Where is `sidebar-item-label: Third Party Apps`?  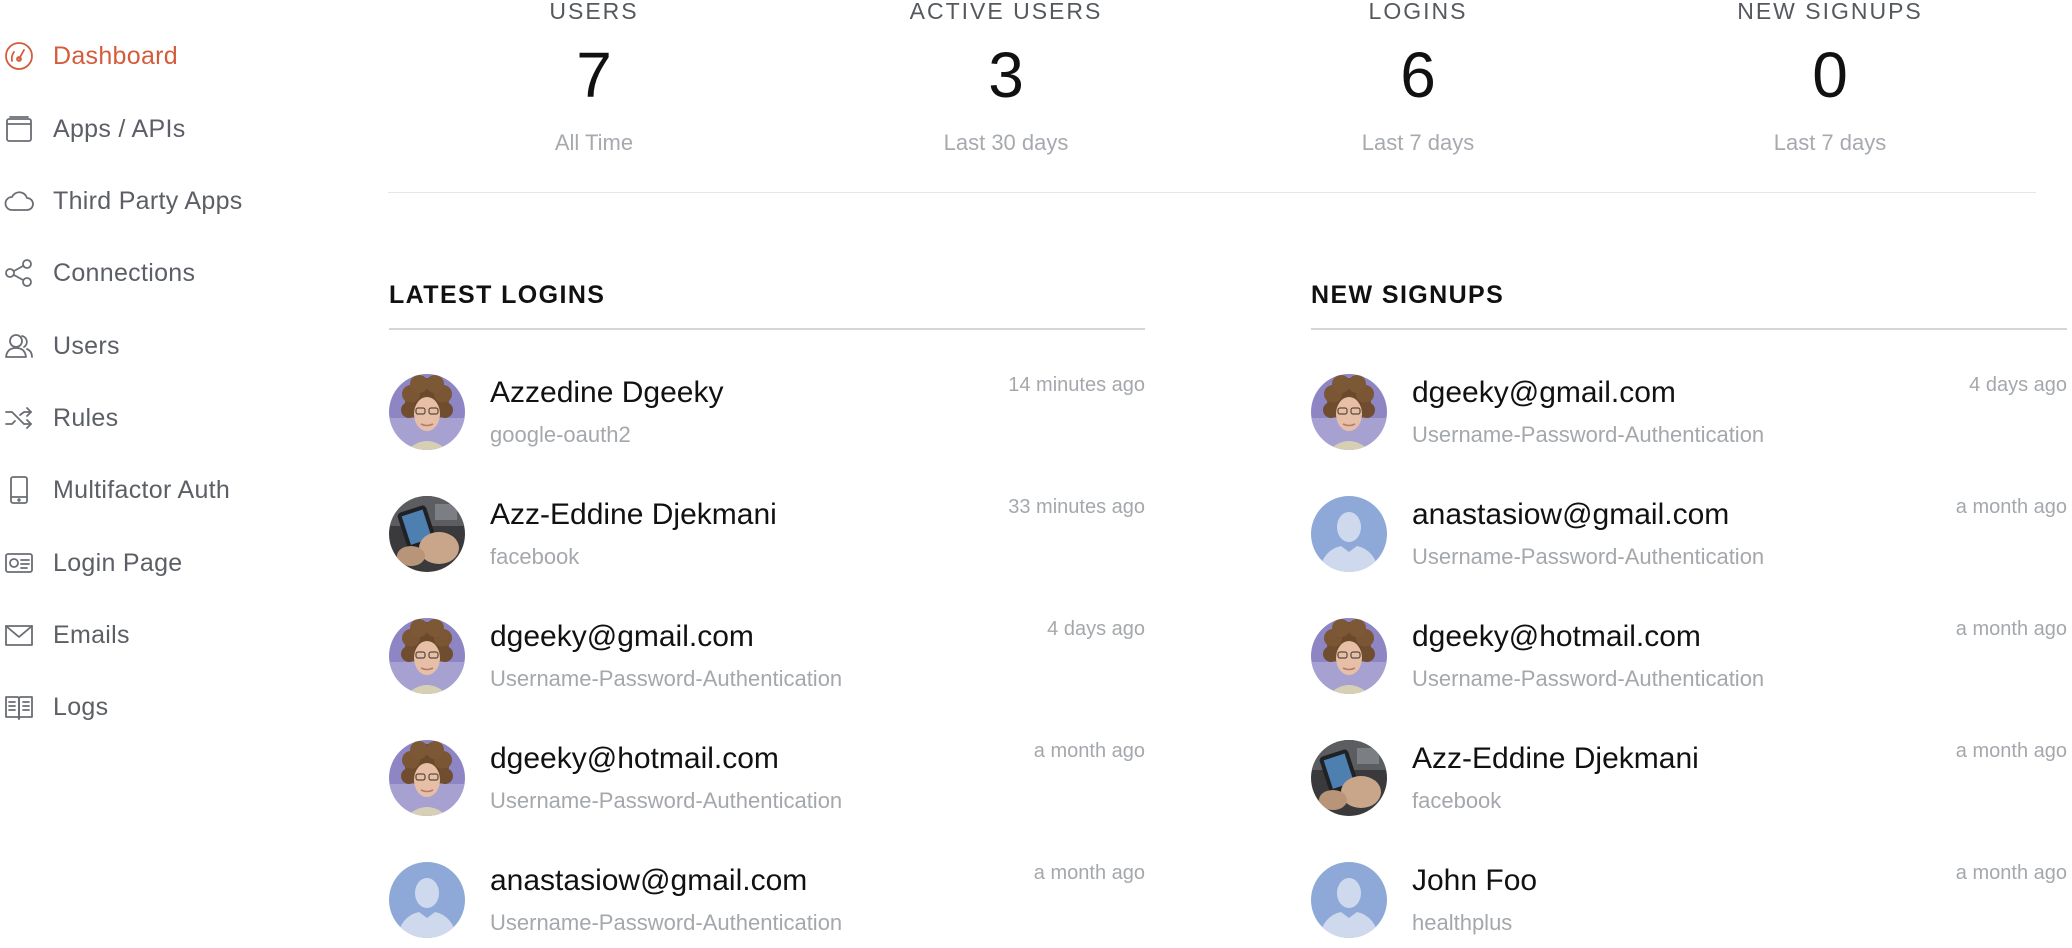
sidebar-item-label: Third Party Apps is located at coordinates (148, 200).